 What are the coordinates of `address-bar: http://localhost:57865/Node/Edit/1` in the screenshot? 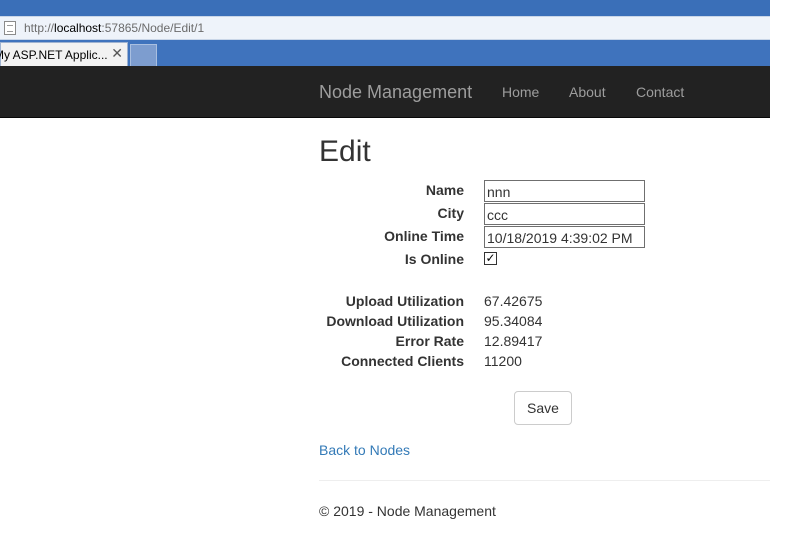 It's located at (385, 28).